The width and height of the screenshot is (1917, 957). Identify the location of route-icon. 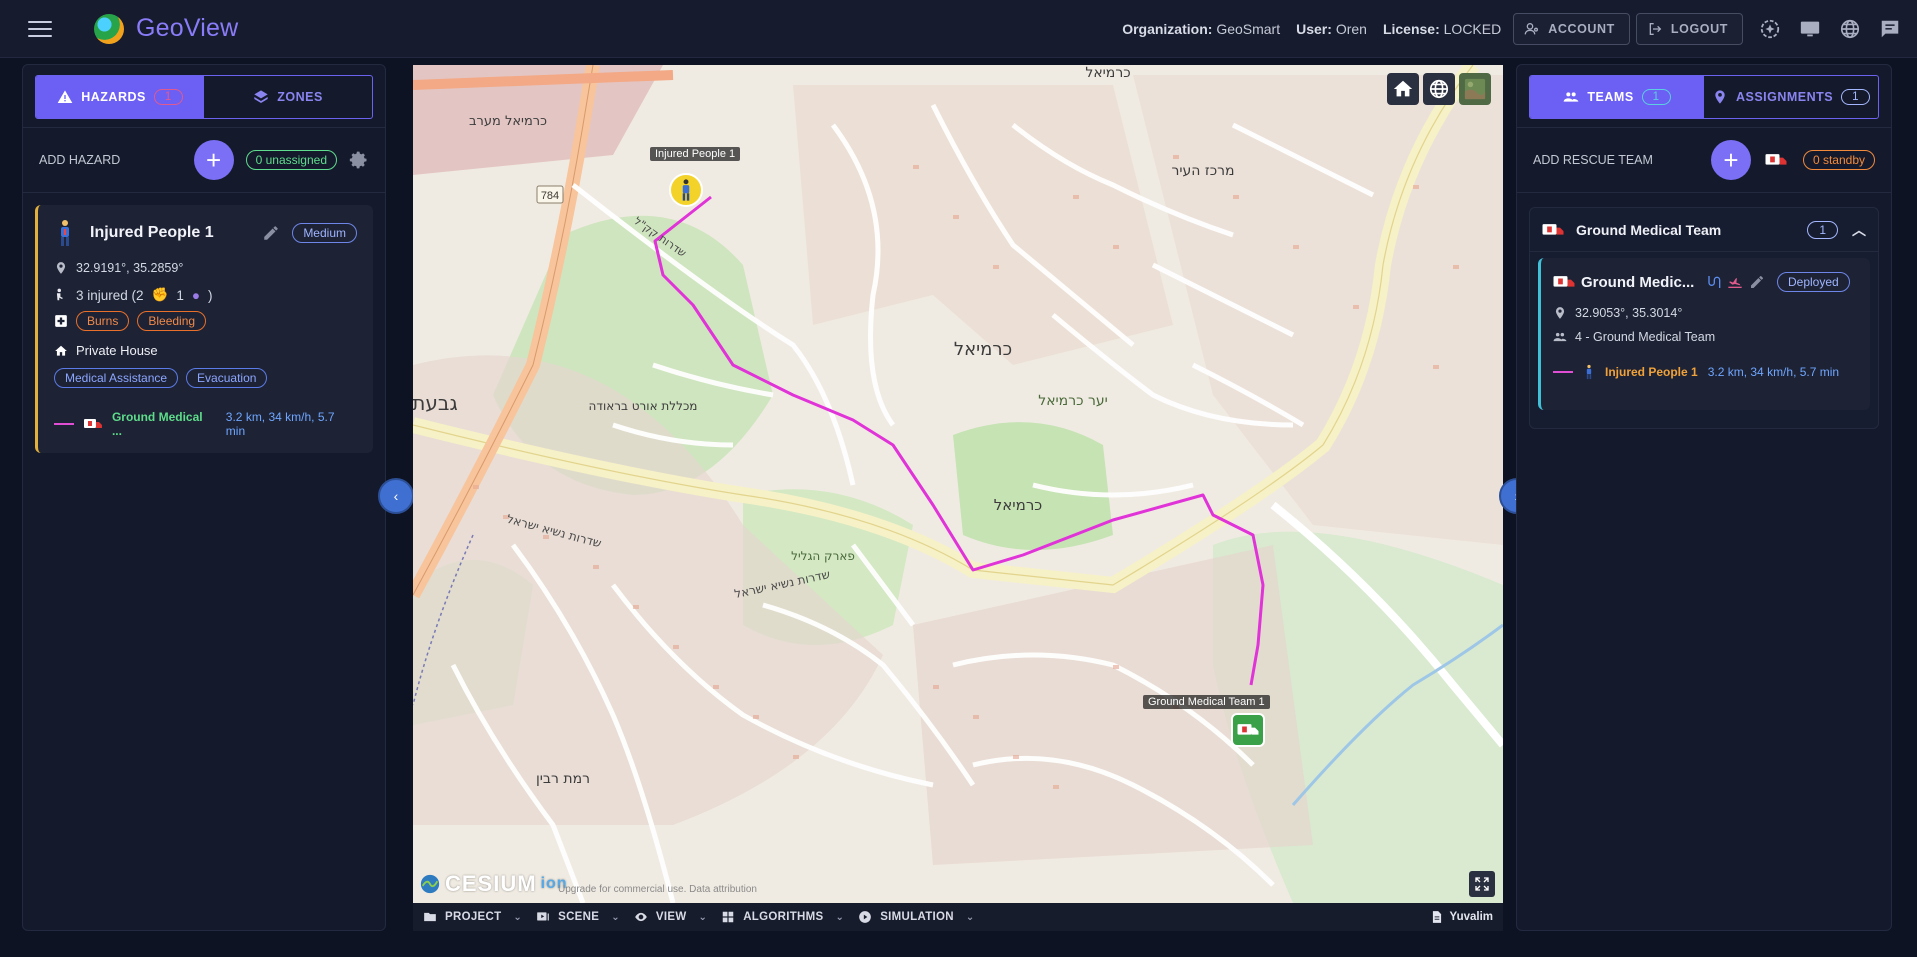
(1713, 282).